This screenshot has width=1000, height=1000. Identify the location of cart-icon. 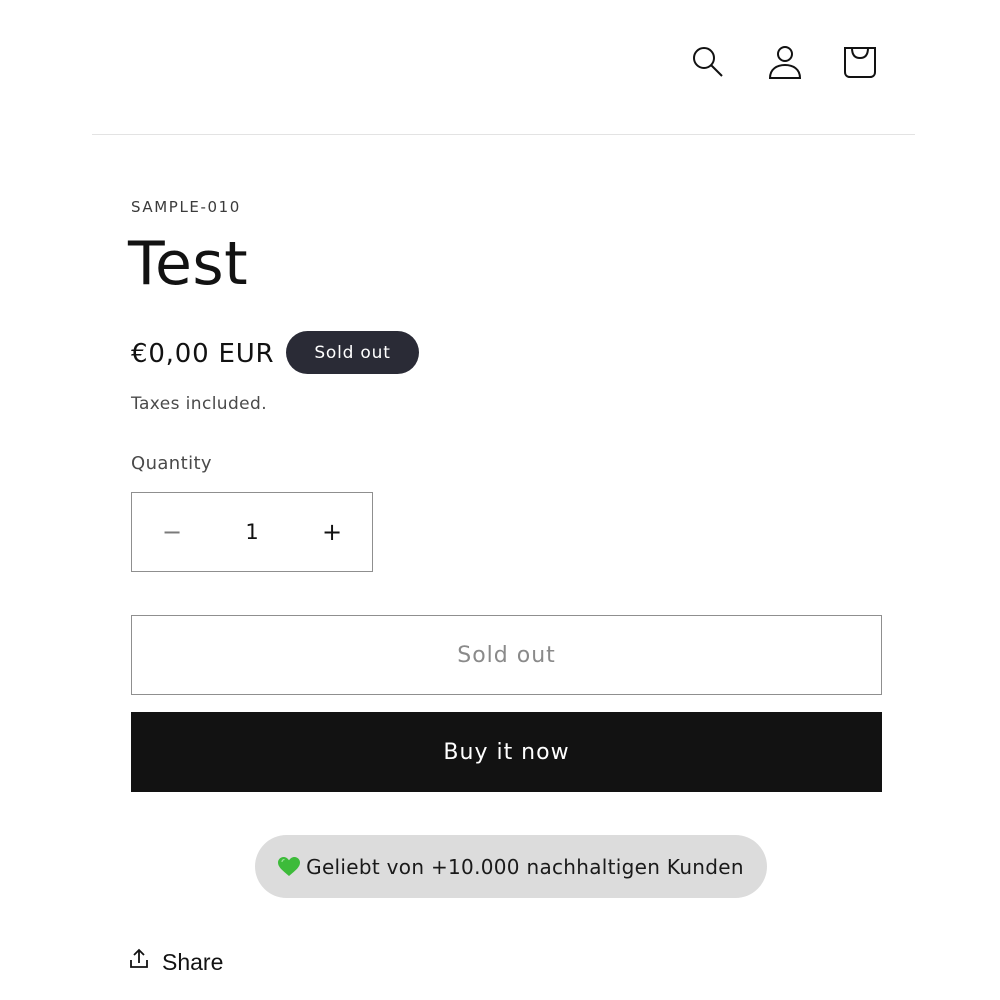
(860, 62).